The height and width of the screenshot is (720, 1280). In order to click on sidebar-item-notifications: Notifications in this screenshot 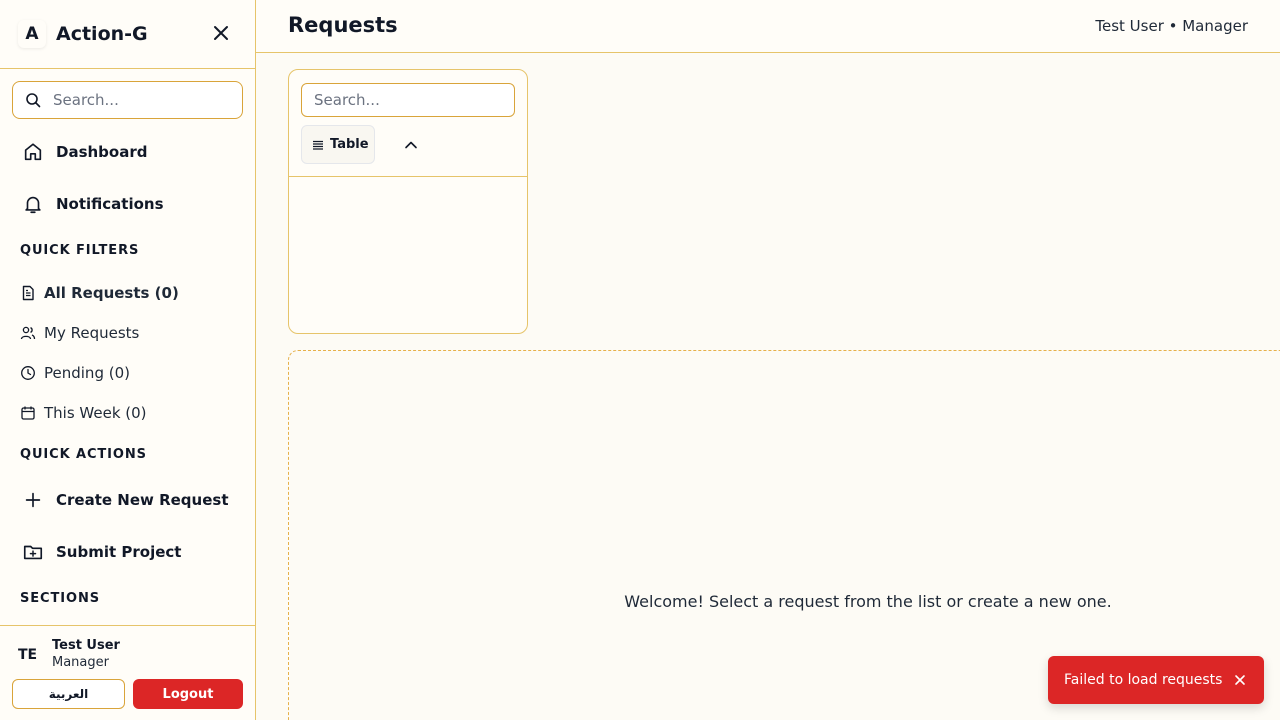, I will do `click(93, 204)`.